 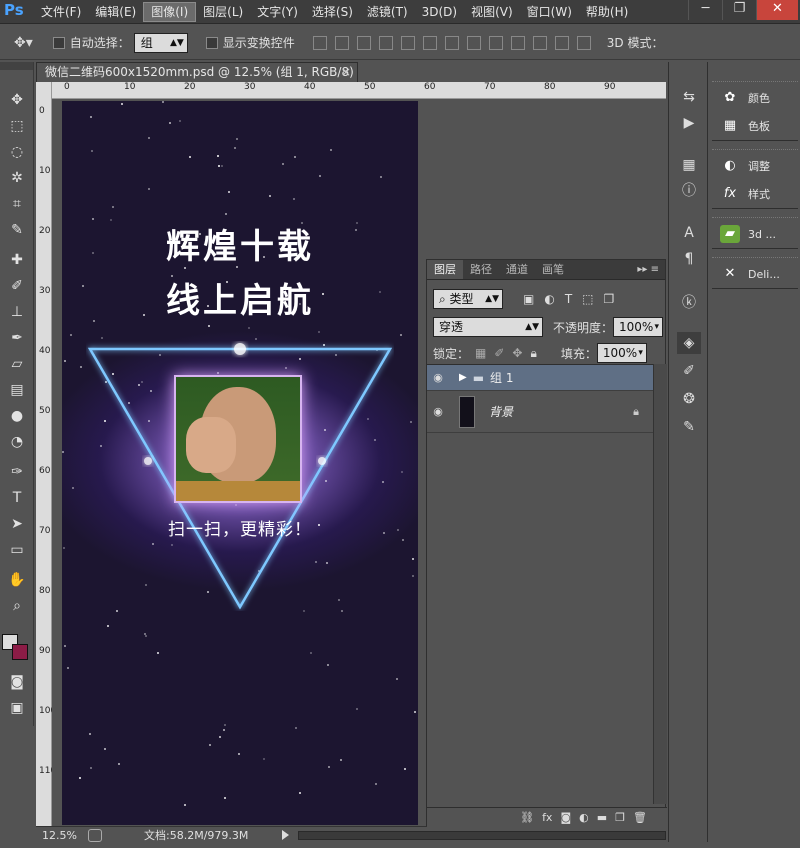 What do you see at coordinates (17, 550) in the screenshot?
I see `rectangle-tool-icon: ▭` at bounding box center [17, 550].